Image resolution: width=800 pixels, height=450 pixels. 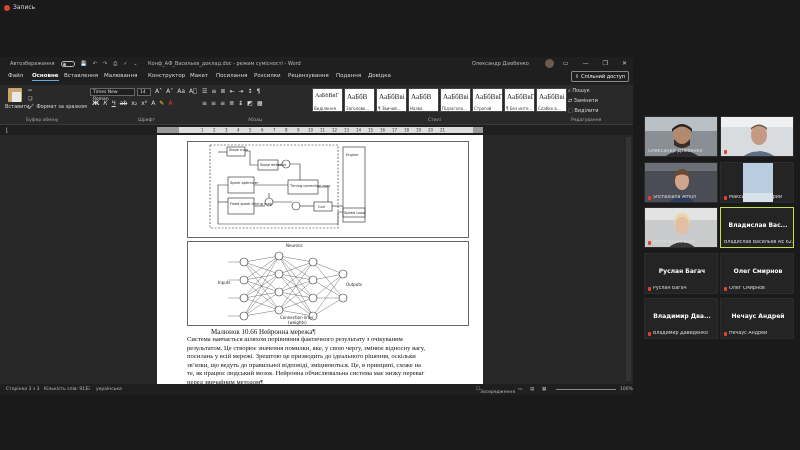 What do you see at coordinates (169, 91) in the screenshot?
I see `shrink-font-icon: A˅` at bounding box center [169, 91].